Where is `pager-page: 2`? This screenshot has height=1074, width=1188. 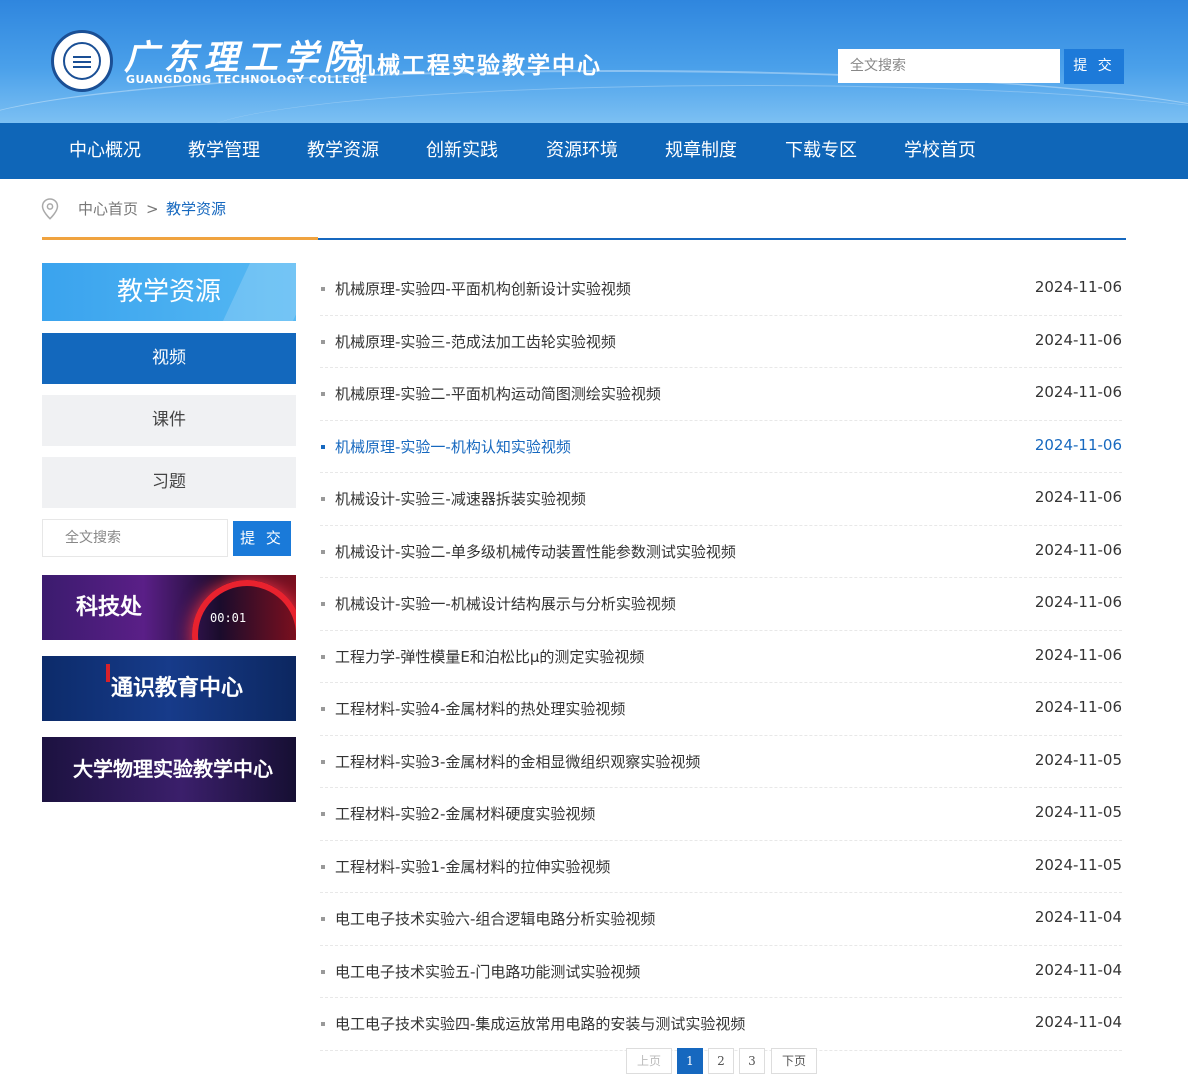
pager-page: 2 is located at coordinates (721, 1061).